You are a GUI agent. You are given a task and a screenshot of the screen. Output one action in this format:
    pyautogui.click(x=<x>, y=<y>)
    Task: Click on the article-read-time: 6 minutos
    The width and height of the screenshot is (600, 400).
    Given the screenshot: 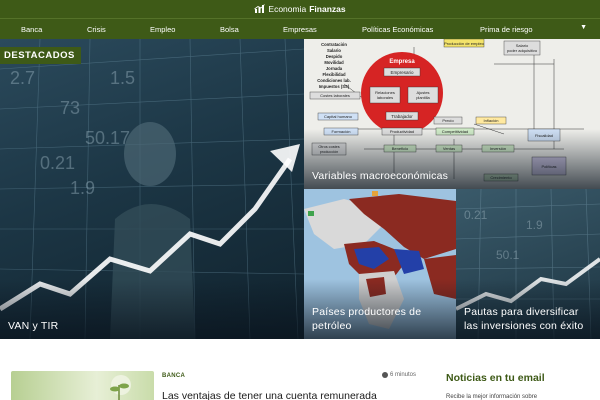 What is the action you would take?
    pyautogui.click(x=399, y=375)
    